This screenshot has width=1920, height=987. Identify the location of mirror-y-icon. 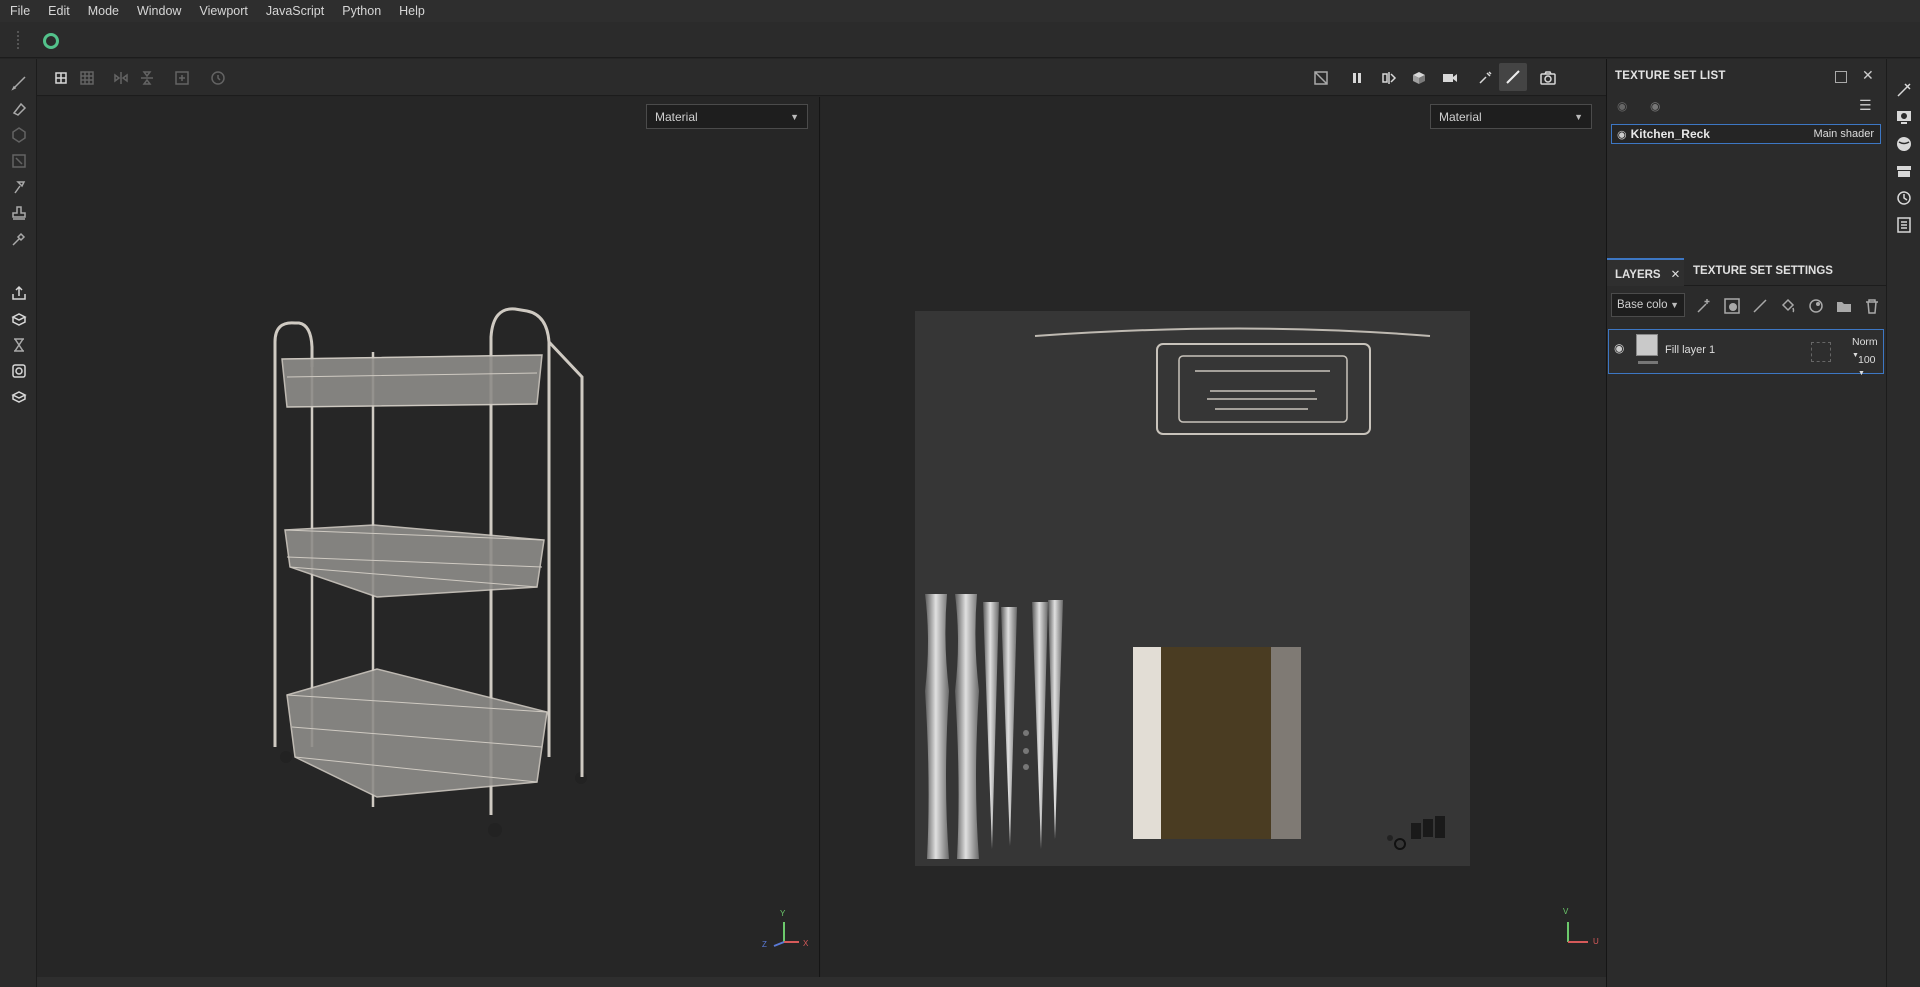
(147, 78).